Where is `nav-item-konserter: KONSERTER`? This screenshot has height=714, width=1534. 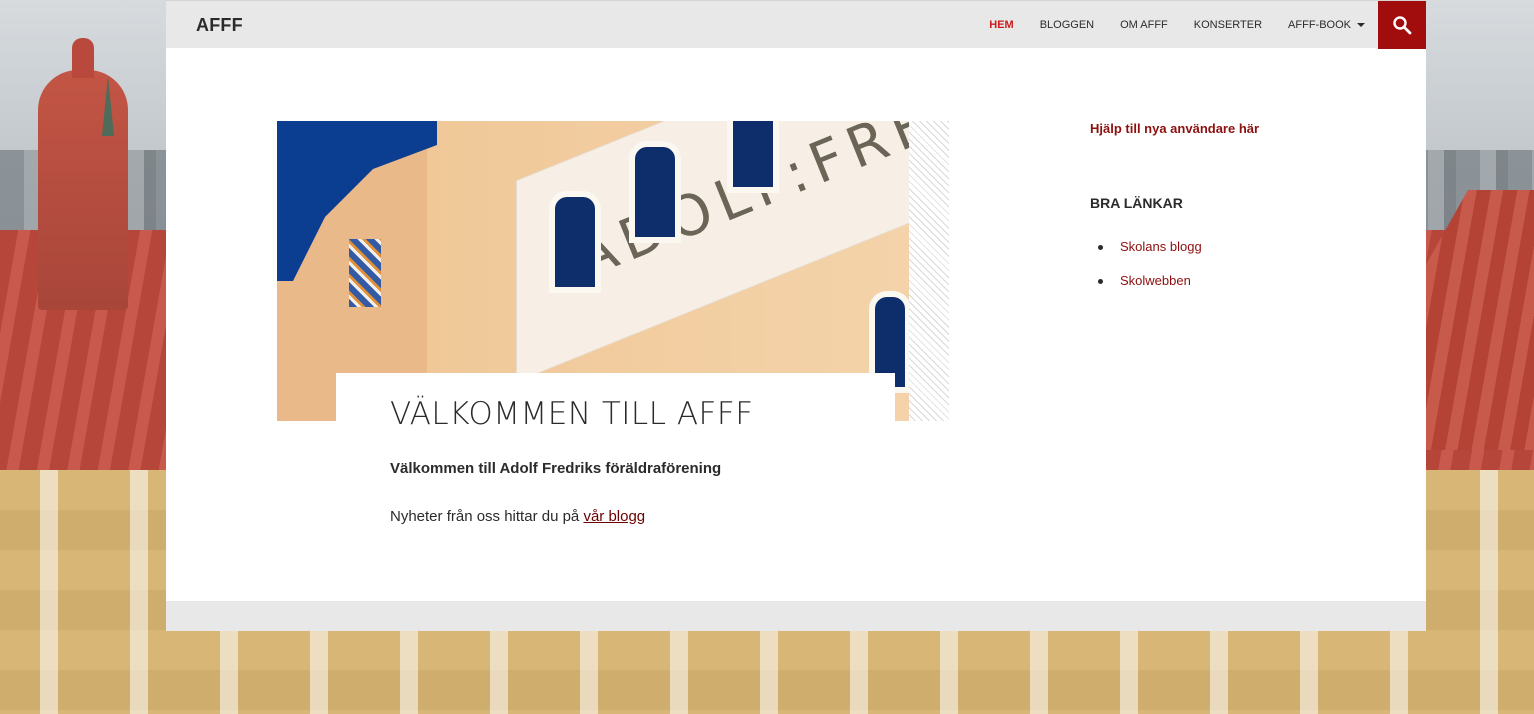
nav-item-konserter: KONSERTER is located at coordinates (1228, 25).